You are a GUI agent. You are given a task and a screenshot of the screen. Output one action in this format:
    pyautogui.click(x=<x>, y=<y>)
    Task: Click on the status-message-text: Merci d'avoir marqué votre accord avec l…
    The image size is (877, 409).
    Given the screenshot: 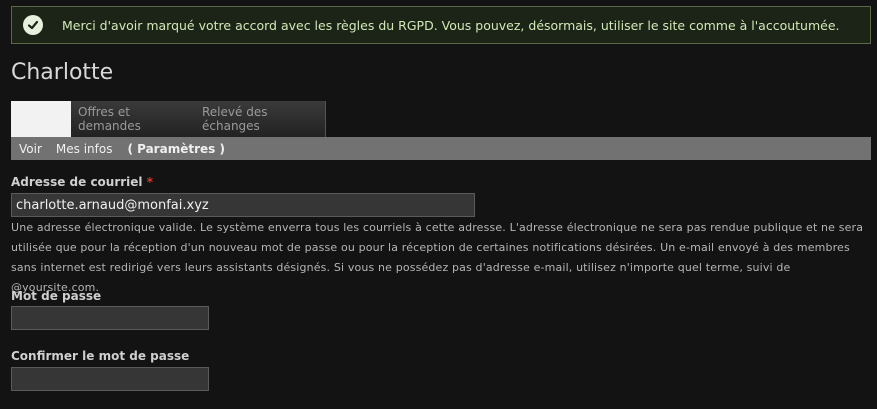 What is the action you would take?
    pyautogui.click(x=451, y=25)
    